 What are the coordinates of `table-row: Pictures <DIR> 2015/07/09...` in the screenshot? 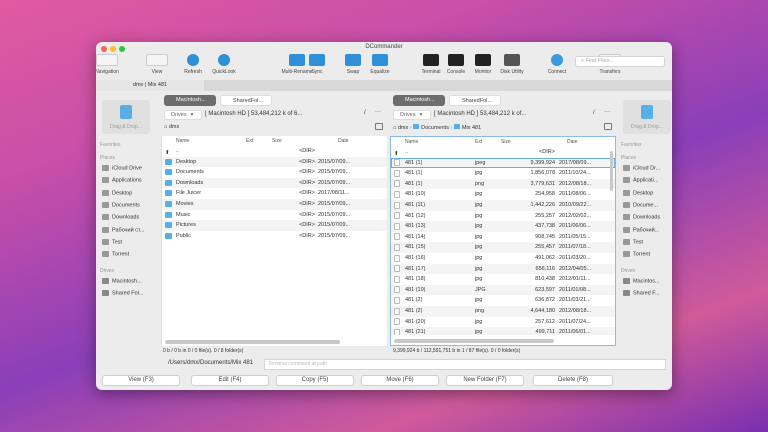 It's located at (274, 225).